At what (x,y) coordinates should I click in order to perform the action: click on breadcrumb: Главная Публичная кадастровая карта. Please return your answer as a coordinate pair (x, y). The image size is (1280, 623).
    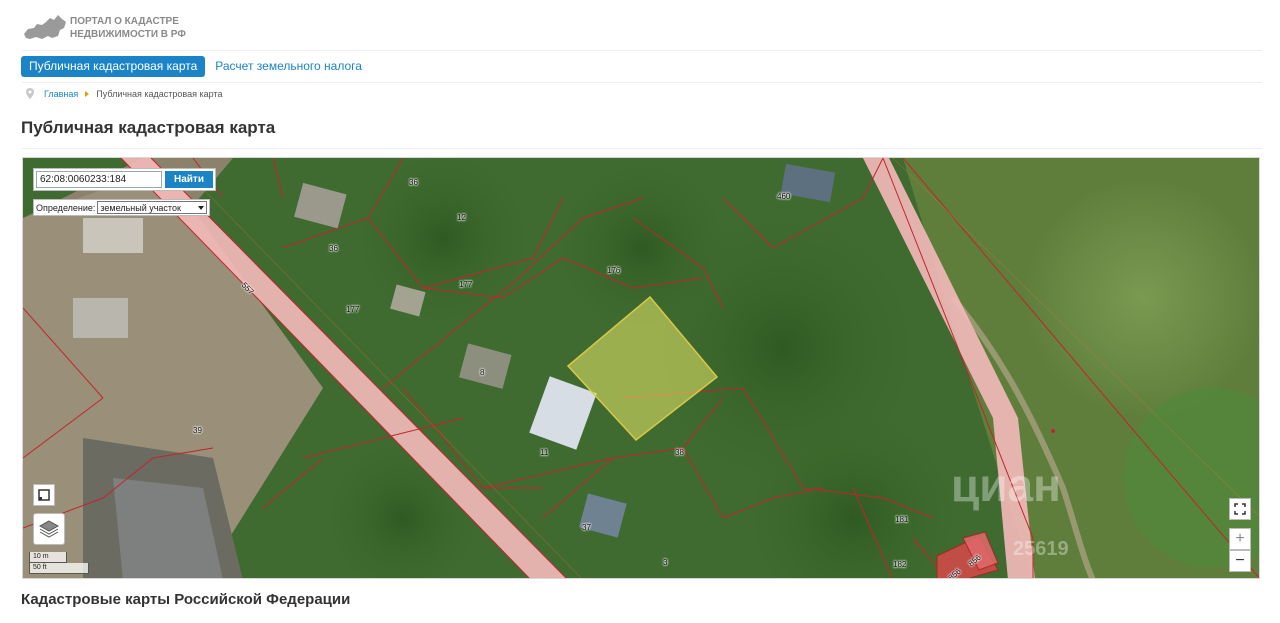
    Looking at the image, I should click on (124, 93).